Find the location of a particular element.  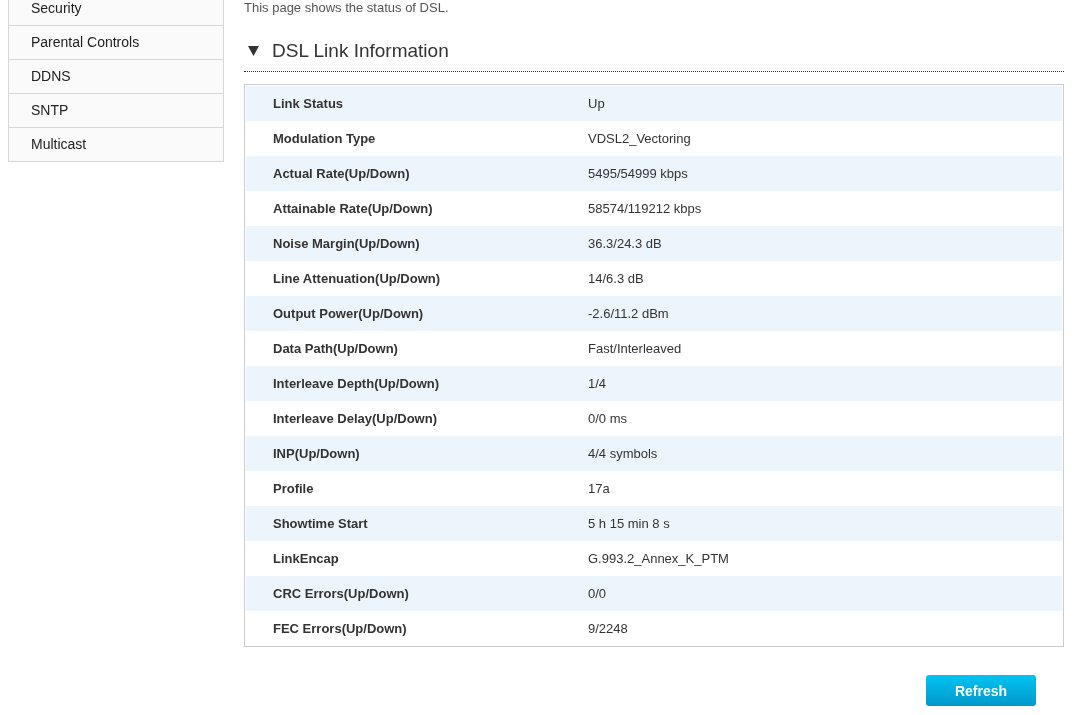

field-label: Actual Rate(Up/Down) is located at coordinates (341, 173).